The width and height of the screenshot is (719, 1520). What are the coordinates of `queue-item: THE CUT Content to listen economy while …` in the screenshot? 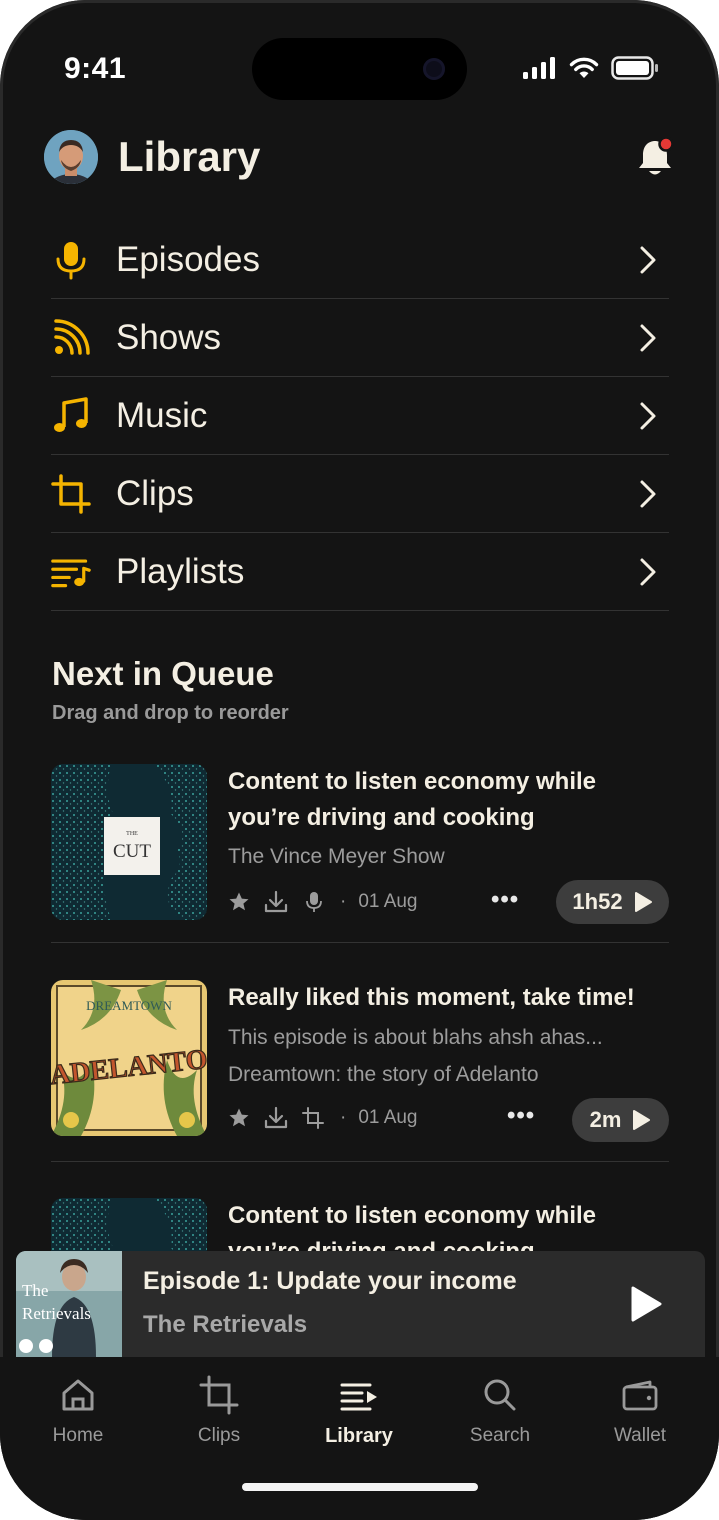 It's located at (360, 844).